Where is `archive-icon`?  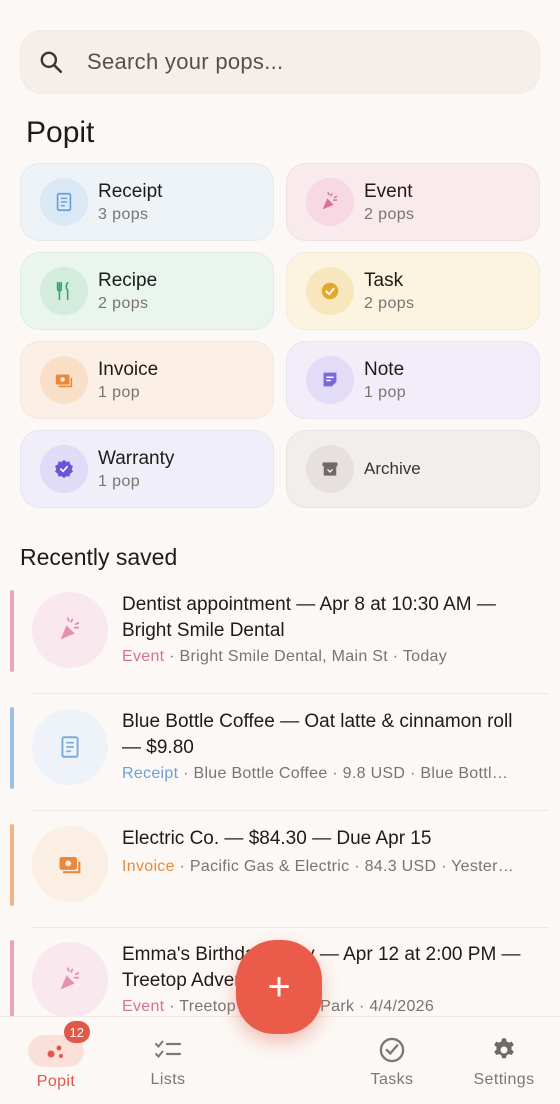
archive-icon is located at coordinates (330, 469).